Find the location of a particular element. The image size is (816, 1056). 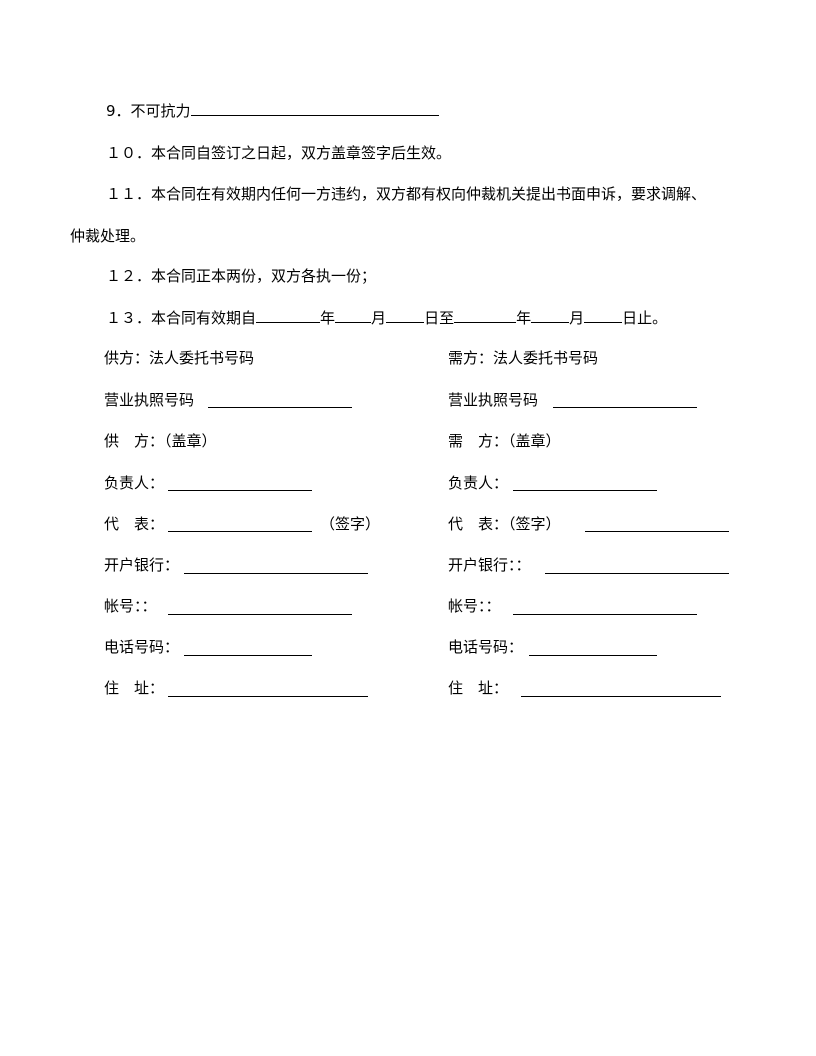

end-month-blank is located at coordinates (550, 315).